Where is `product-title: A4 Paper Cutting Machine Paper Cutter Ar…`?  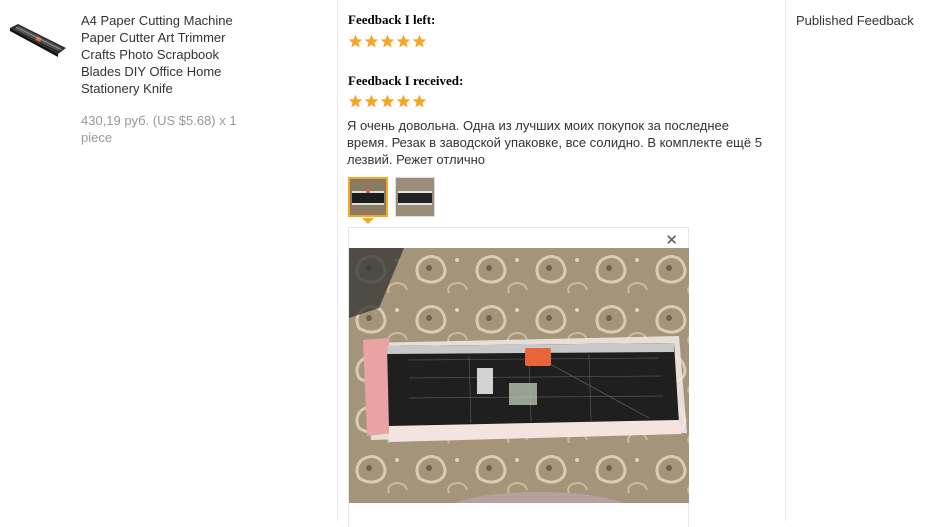
product-title: A4 Paper Cutting Machine Paper Cutter Ar… is located at coordinates (168, 54).